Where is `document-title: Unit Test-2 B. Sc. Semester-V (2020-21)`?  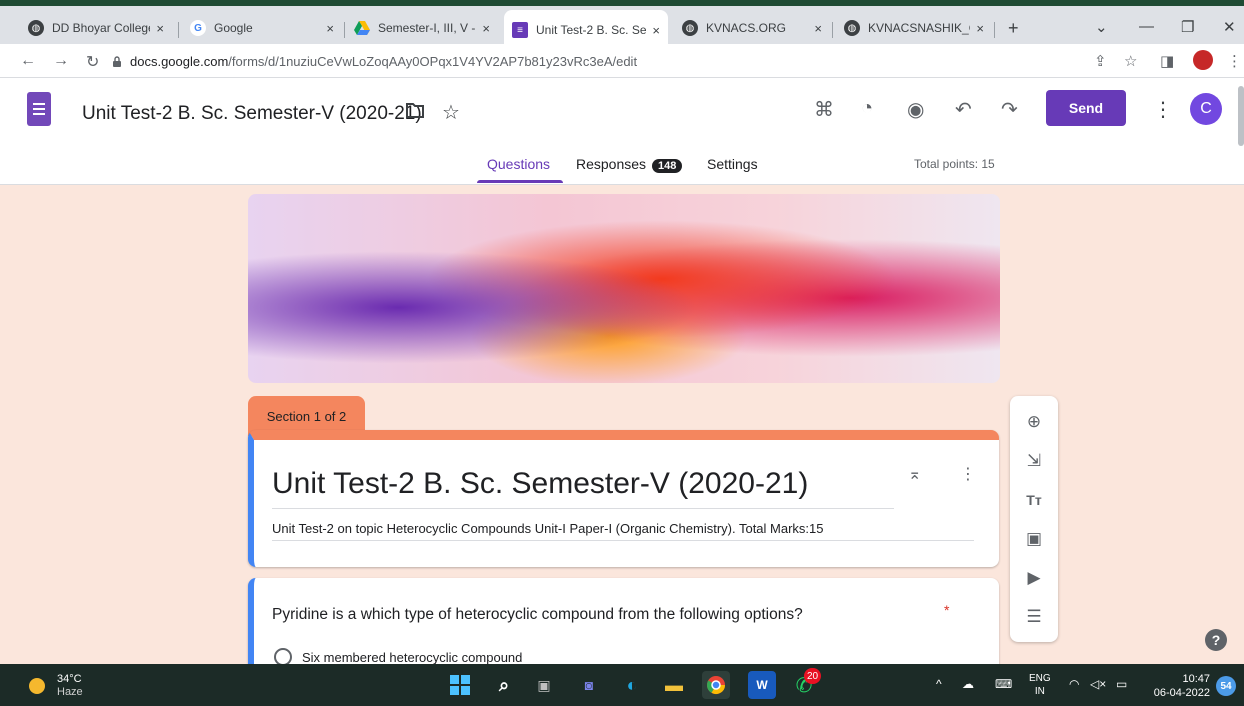
document-title: Unit Test-2 B. Sc. Semester-V (2020-21) is located at coordinates (252, 114).